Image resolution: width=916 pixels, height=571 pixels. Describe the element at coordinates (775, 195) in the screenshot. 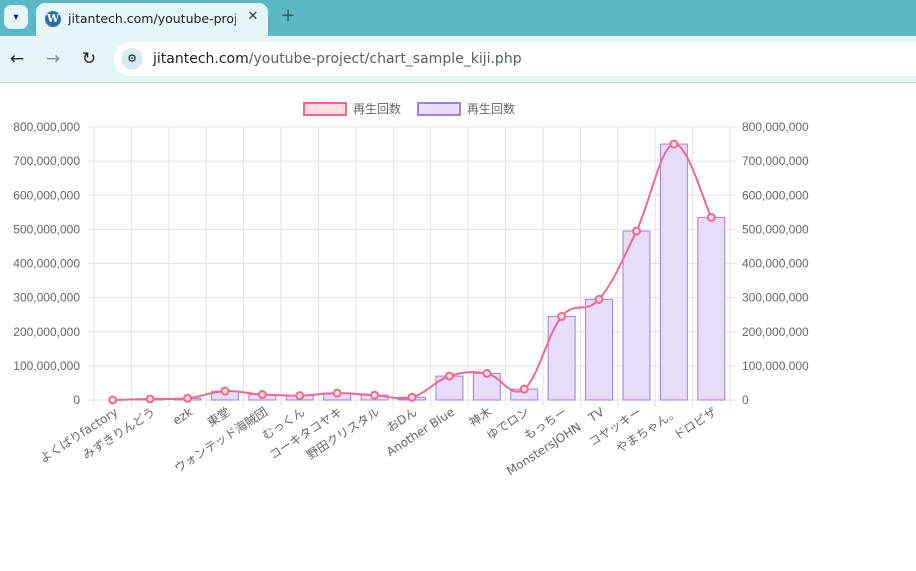

I see `y-right-tick-label: 600,000,000` at that location.